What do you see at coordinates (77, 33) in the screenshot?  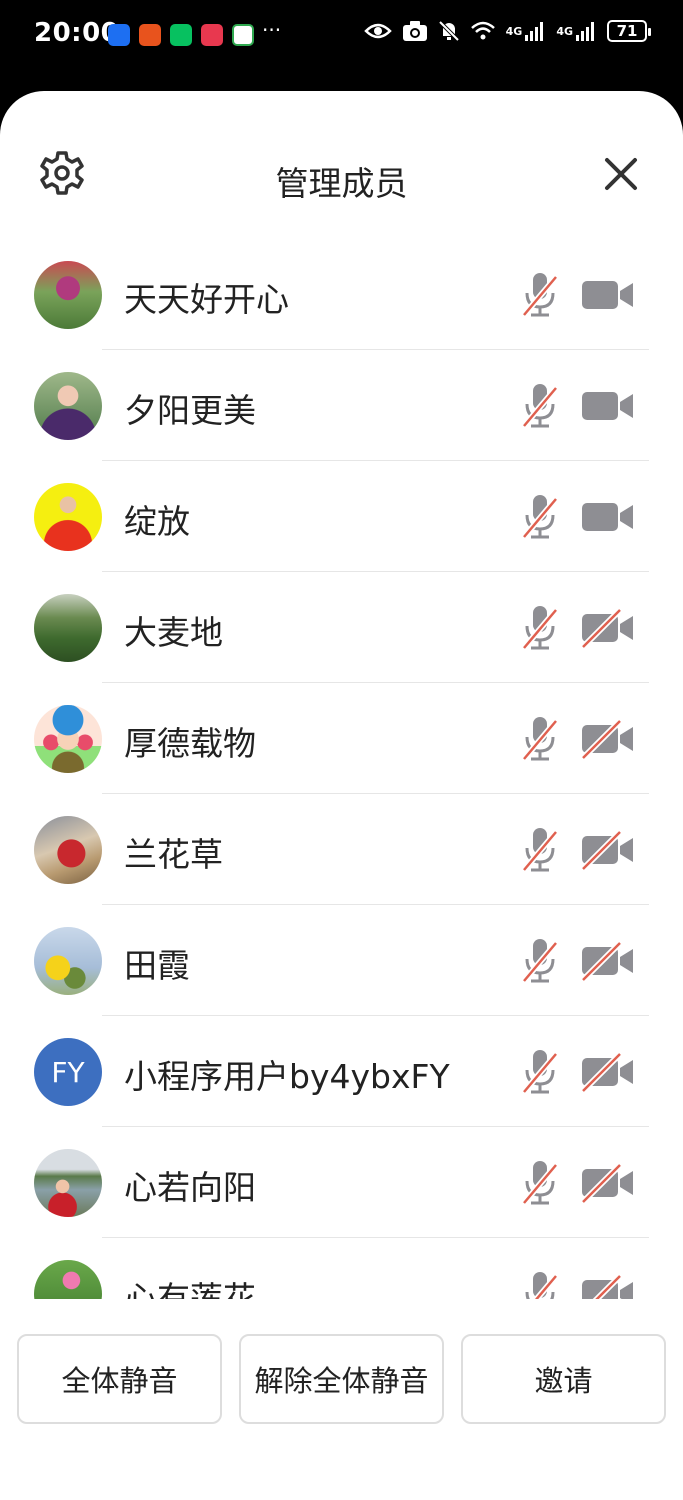 I see `status-time: 20:00` at bounding box center [77, 33].